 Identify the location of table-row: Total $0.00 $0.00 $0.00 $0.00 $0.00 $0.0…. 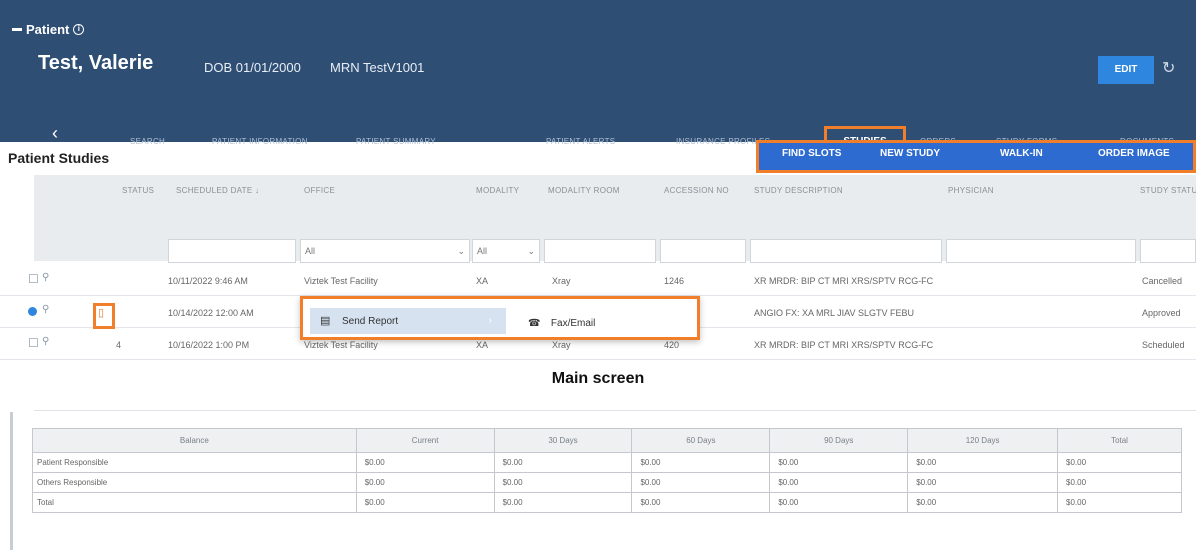
(607, 502).